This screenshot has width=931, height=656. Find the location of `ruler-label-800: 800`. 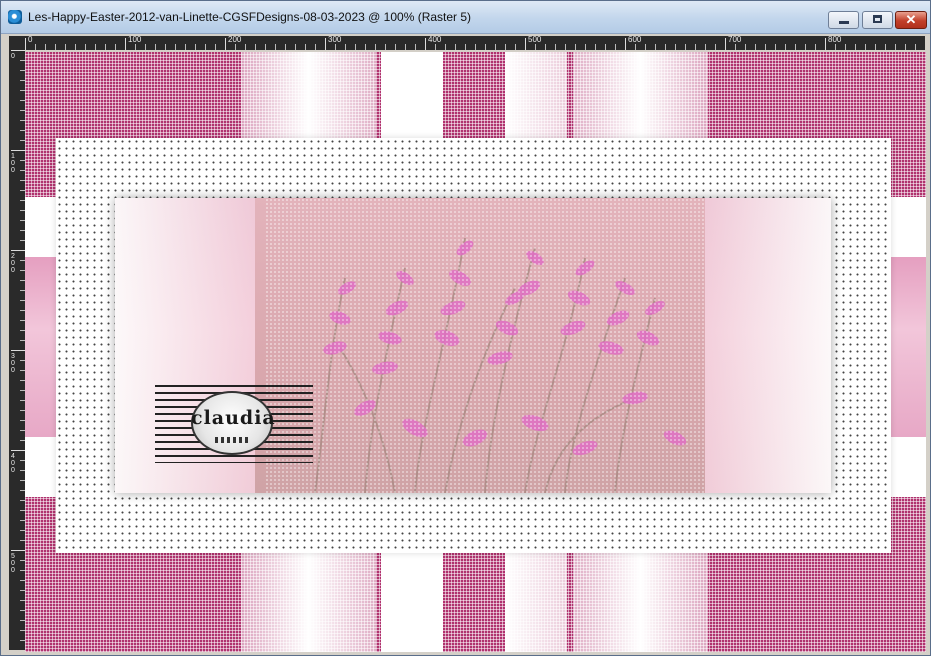

ruler-label-800: 800 is located at coordinates (835, 40).